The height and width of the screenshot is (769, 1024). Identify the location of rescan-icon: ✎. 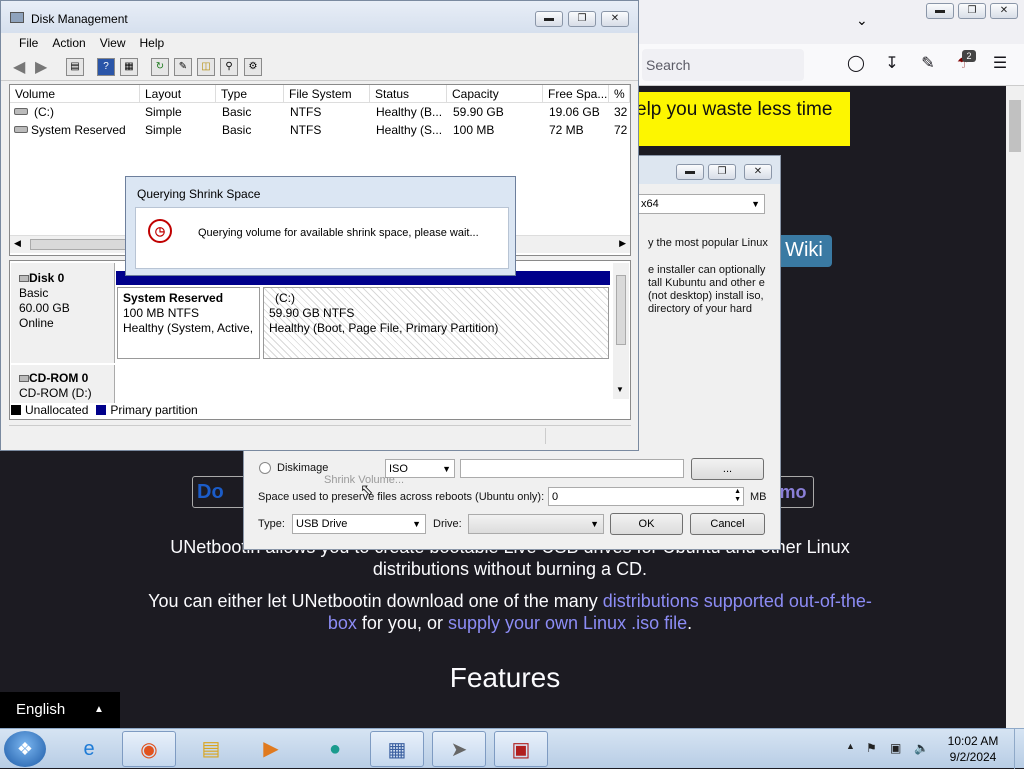
(183, 67).